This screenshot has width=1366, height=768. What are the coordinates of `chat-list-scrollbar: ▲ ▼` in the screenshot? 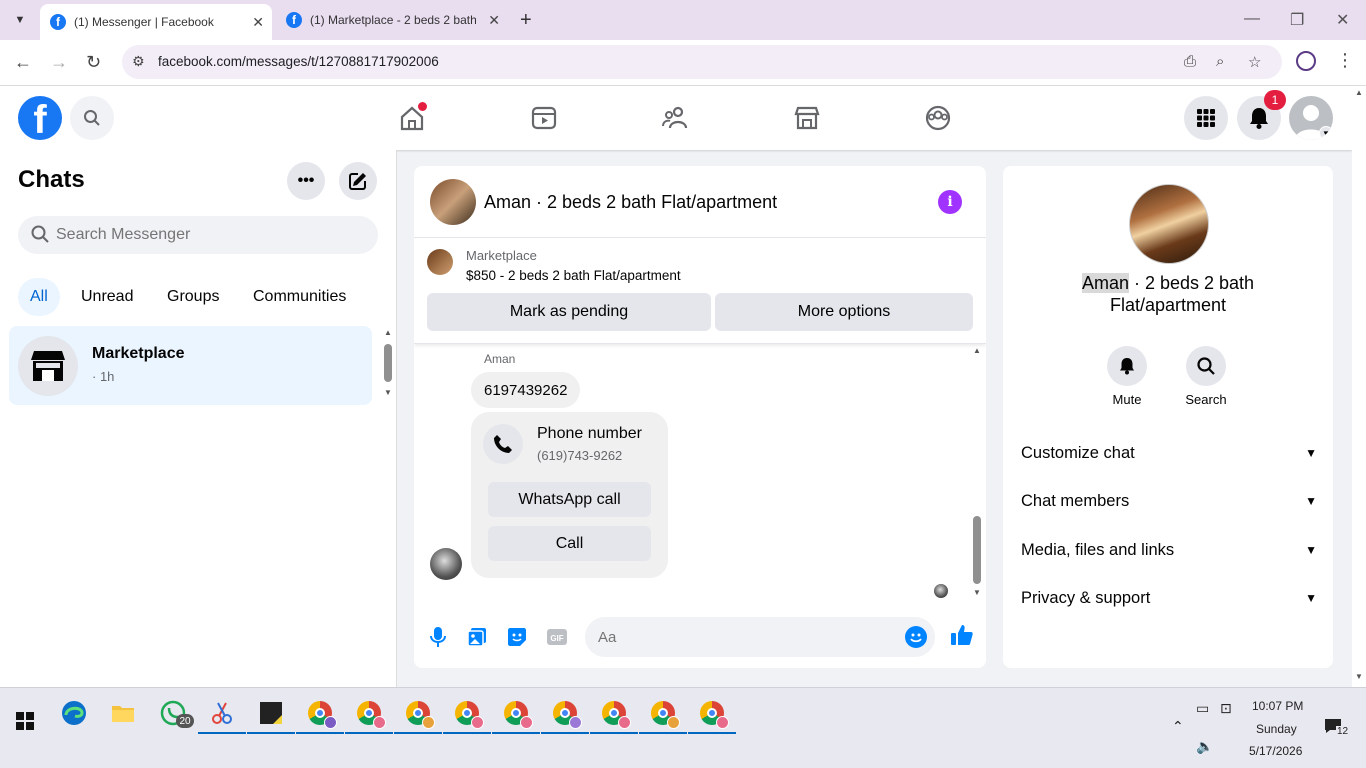 It's located at (388, 363).